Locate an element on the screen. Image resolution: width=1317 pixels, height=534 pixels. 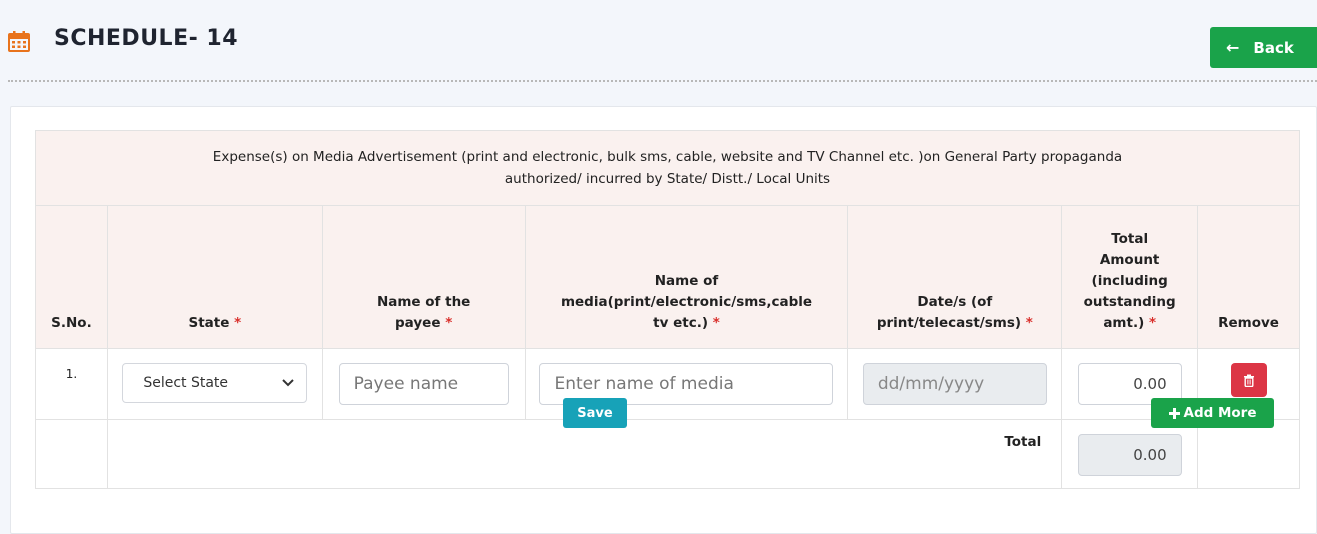
col-date-label-1: Date/s (of is located at coordinates (955, 302).